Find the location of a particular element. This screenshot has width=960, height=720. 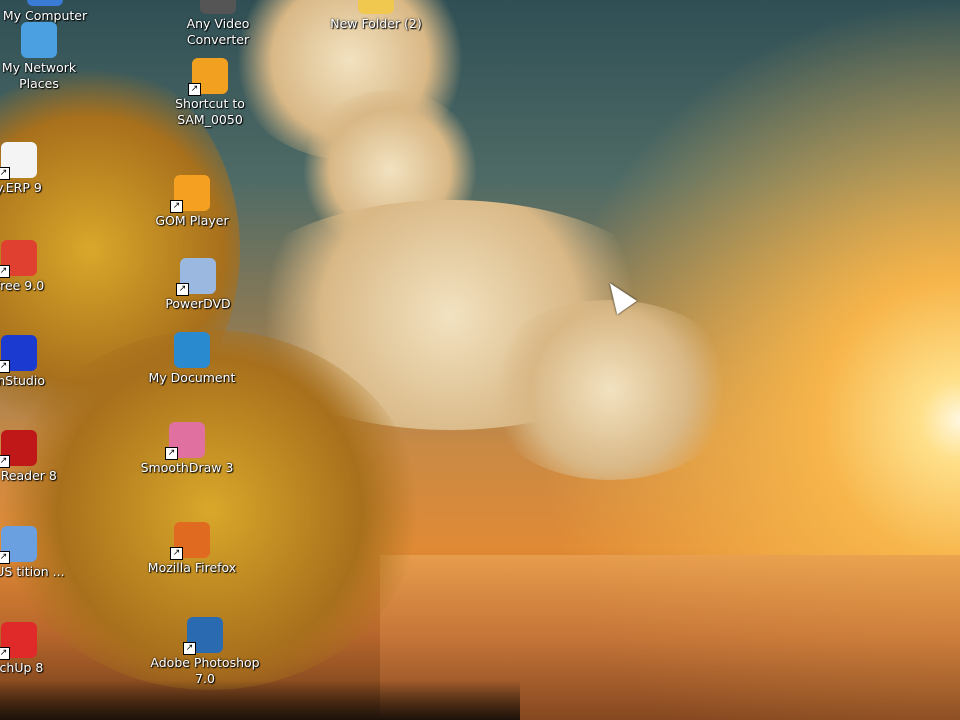

desktop-icon: My Computer is located at coordinates (50, 12).